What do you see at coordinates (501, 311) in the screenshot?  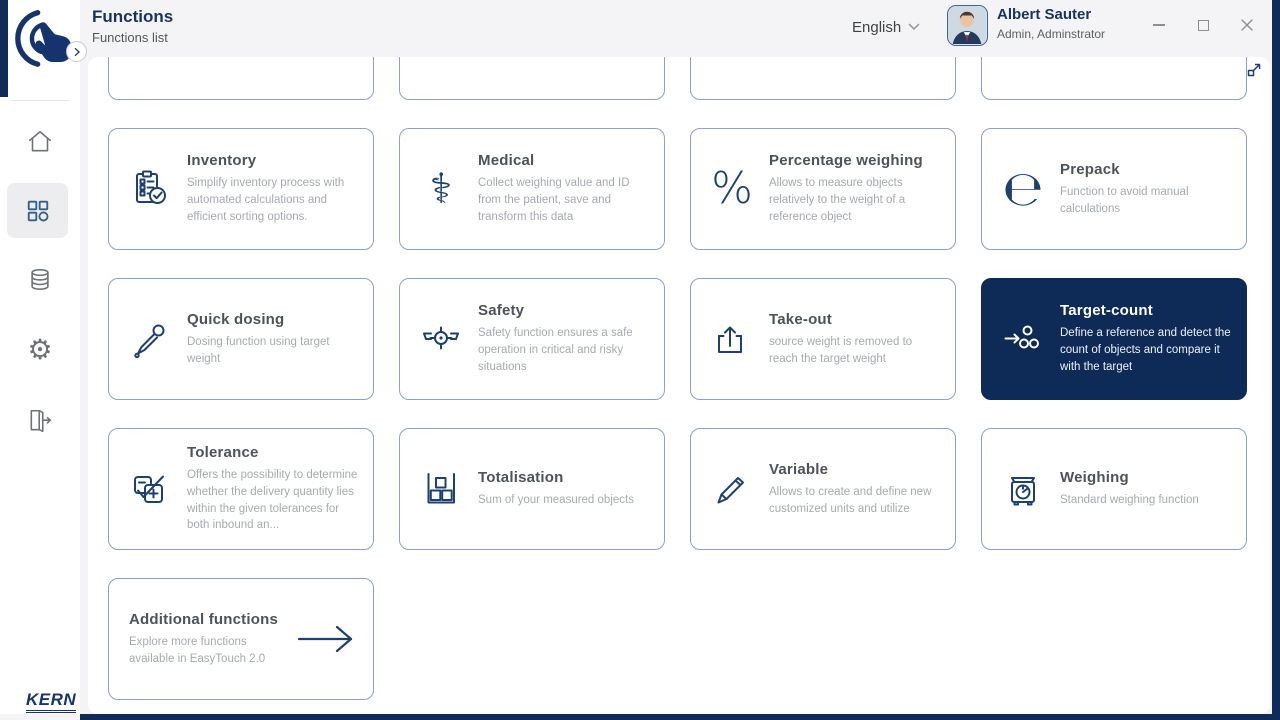 I see `card-title: Safety` at bounding box center [501, 311].